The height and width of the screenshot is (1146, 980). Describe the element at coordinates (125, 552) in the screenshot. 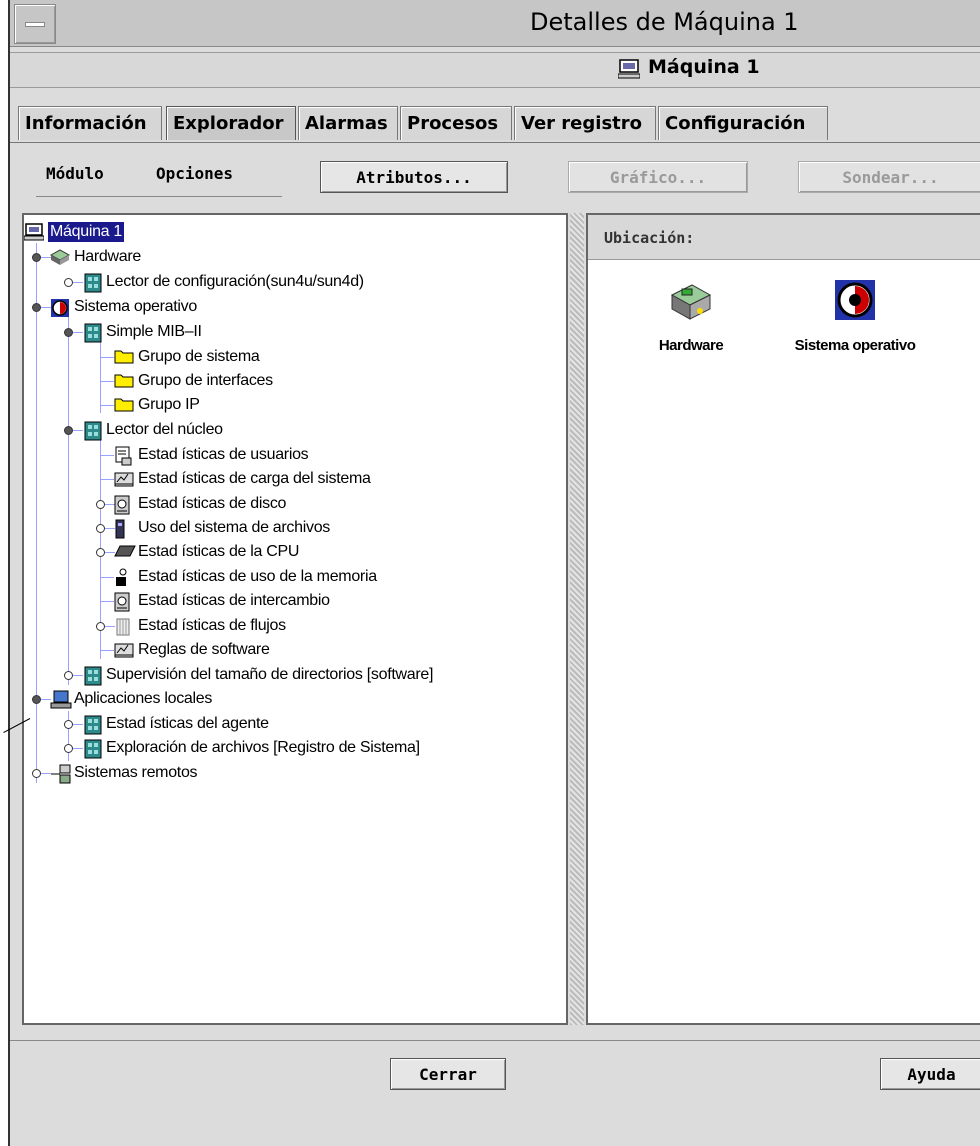

I see `cpu-icon` at that location.